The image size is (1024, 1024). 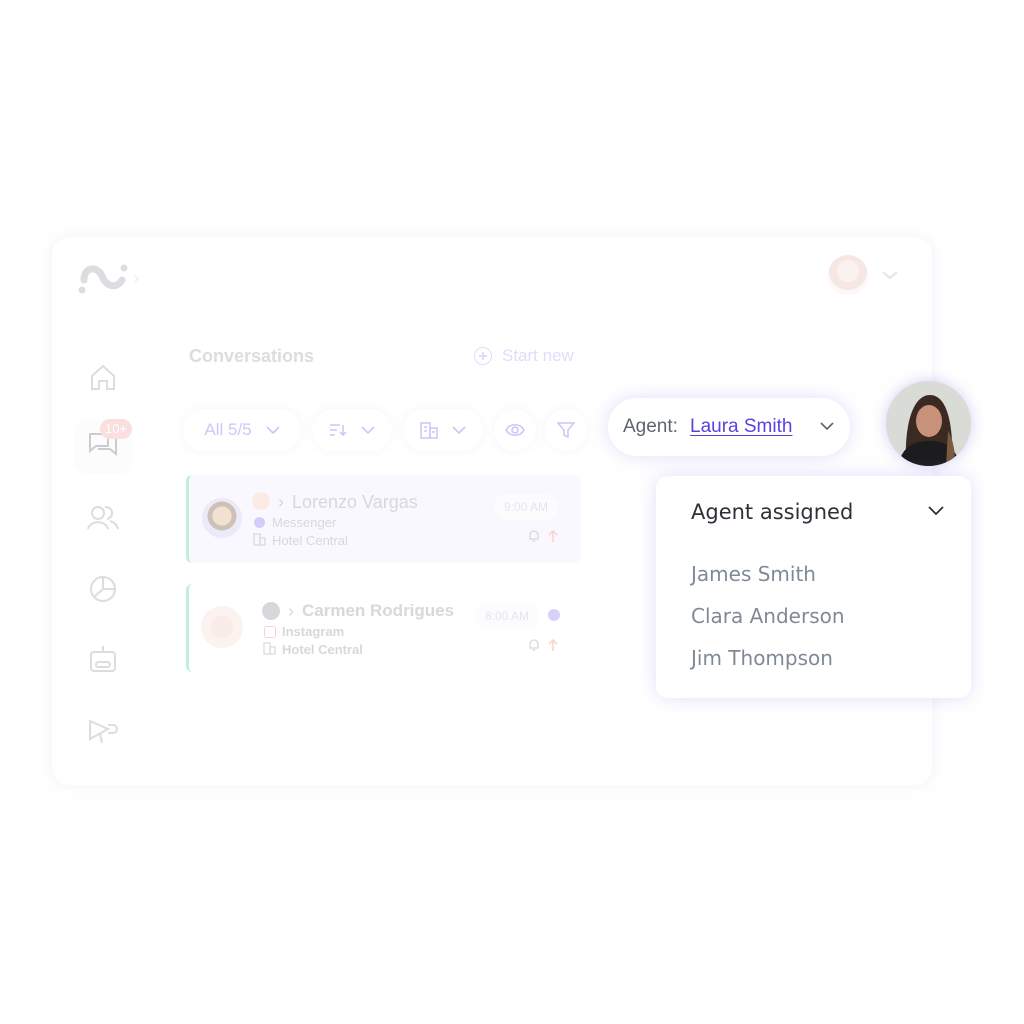 I want to click on timestamp: 9:00 AM, so click(x=526, y=507).